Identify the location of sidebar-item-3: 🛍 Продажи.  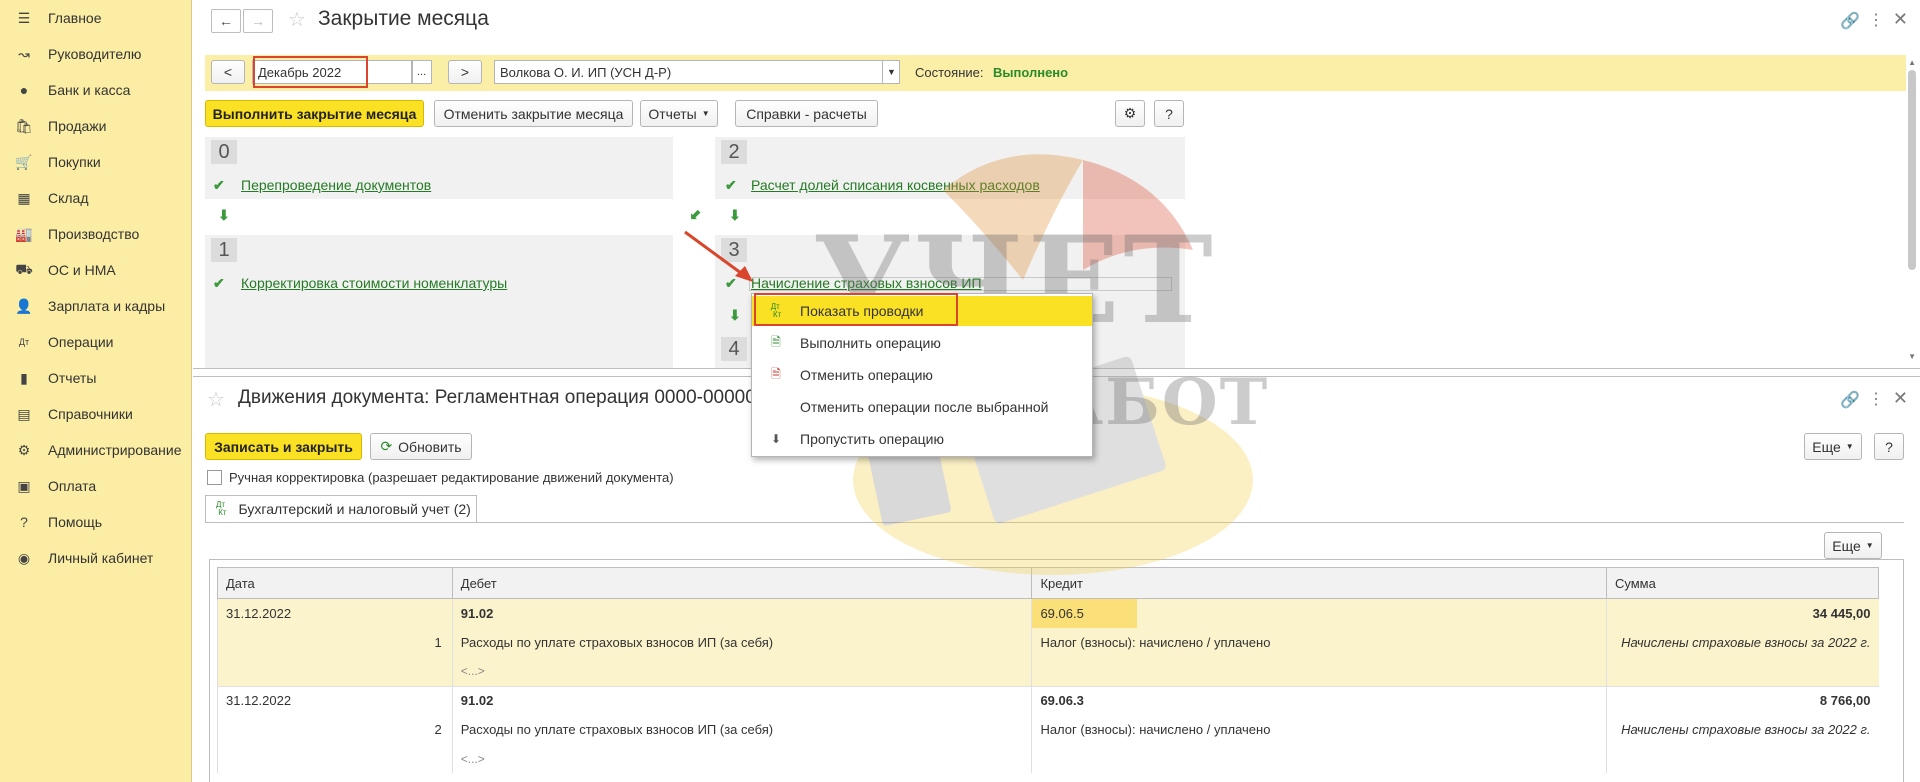
(95, 126).